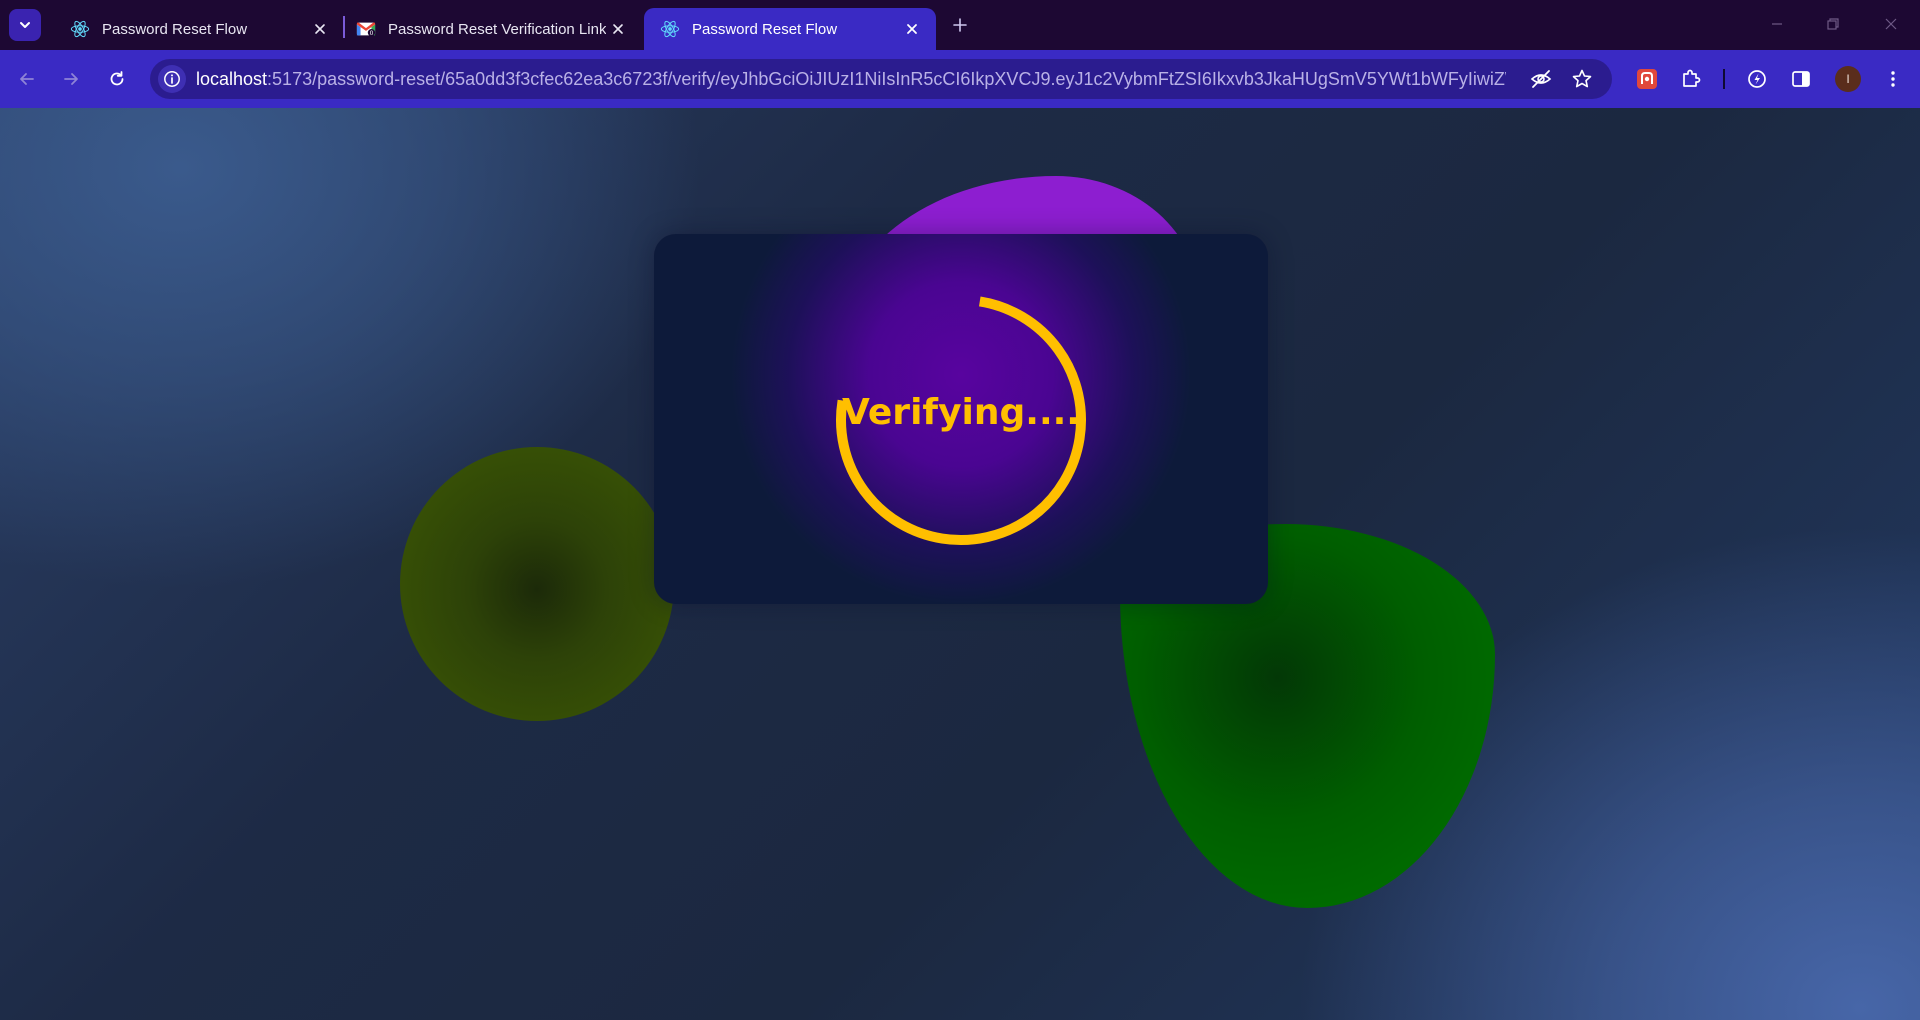 The image size is (1920, 1020). I want to click on new-tab-button, so click(960, 25).